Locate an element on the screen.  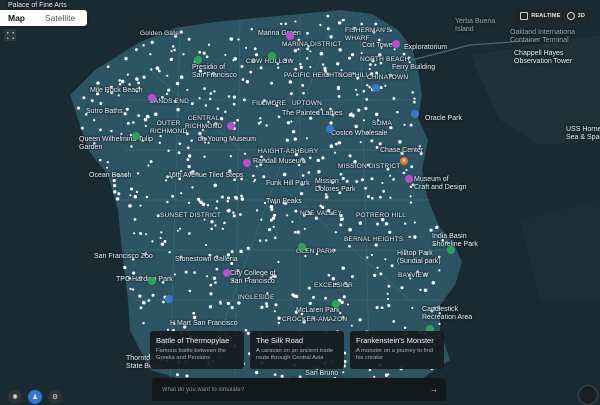
3d-toggle: 3D is located at coordinates (575, 16).